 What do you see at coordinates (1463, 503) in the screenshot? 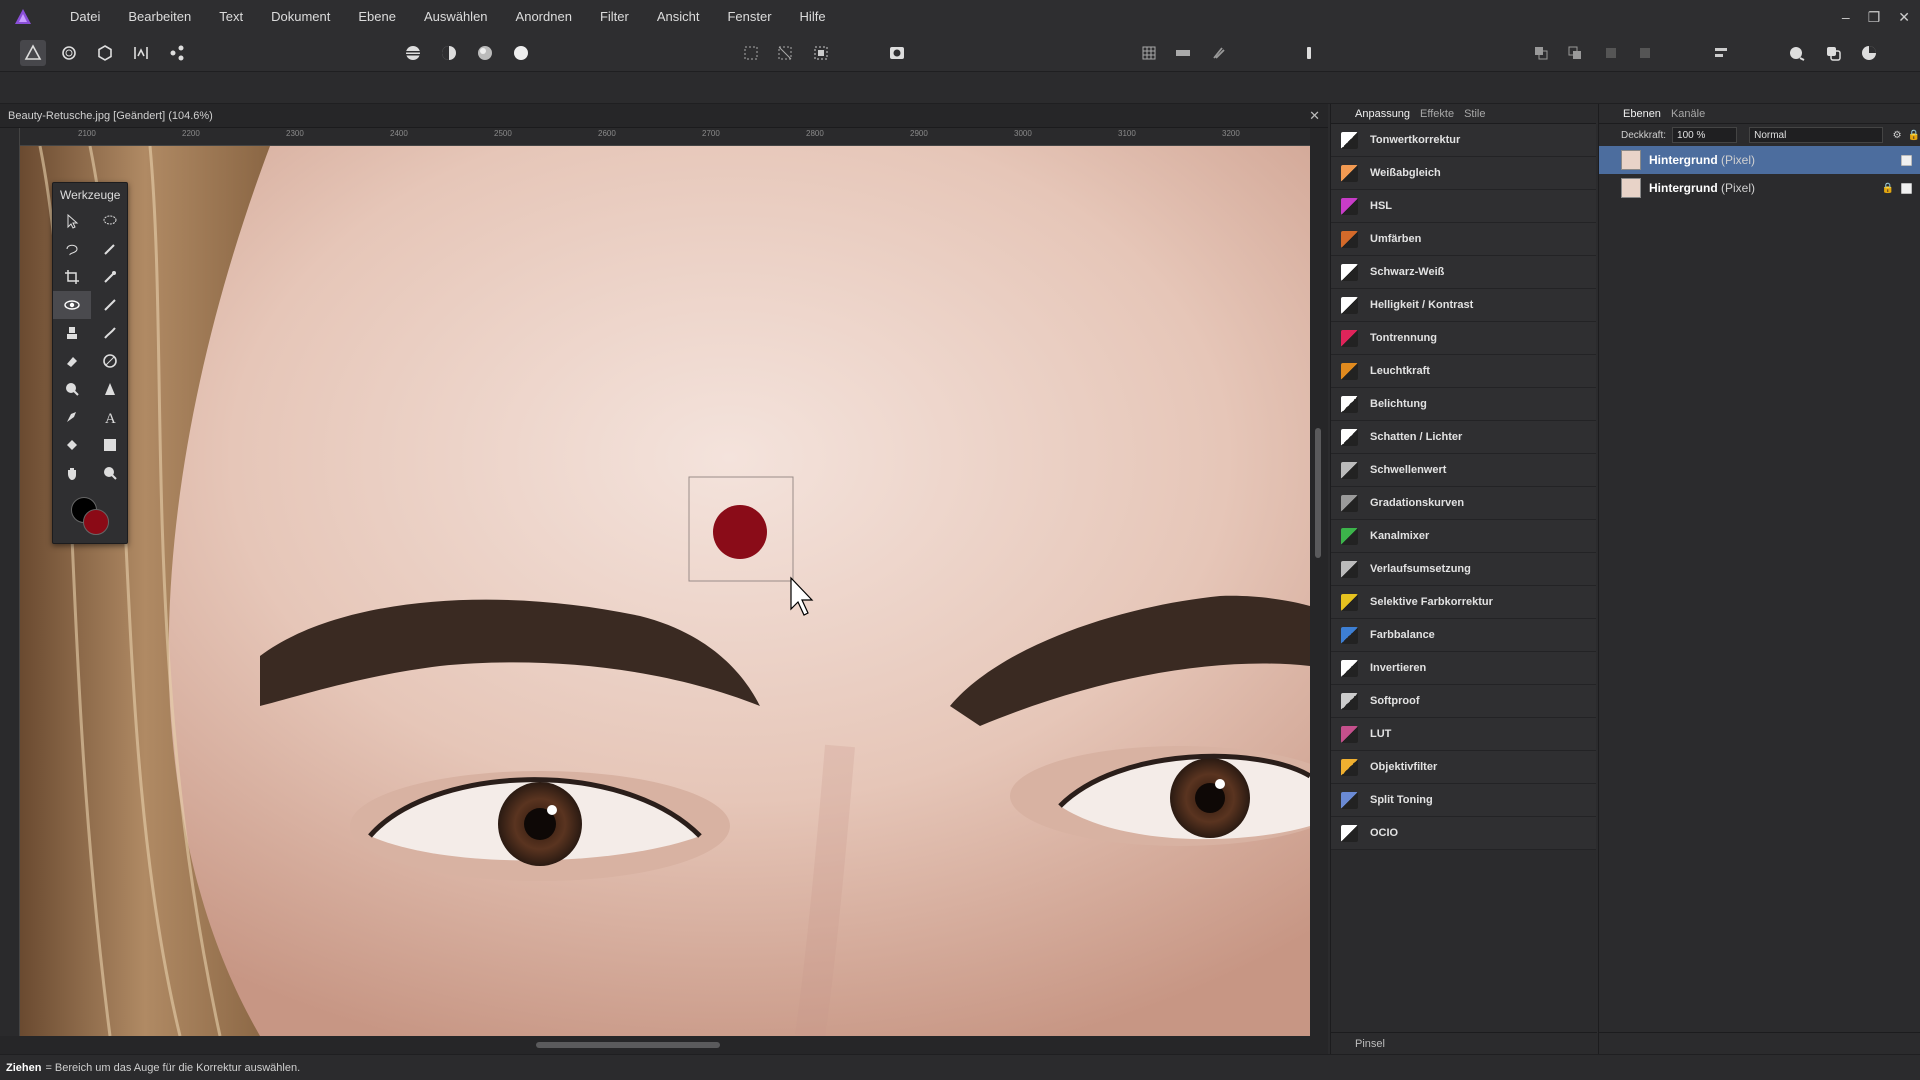
I see `adjustment-item: Gradationskurven` at bounding box center [1463, 503].